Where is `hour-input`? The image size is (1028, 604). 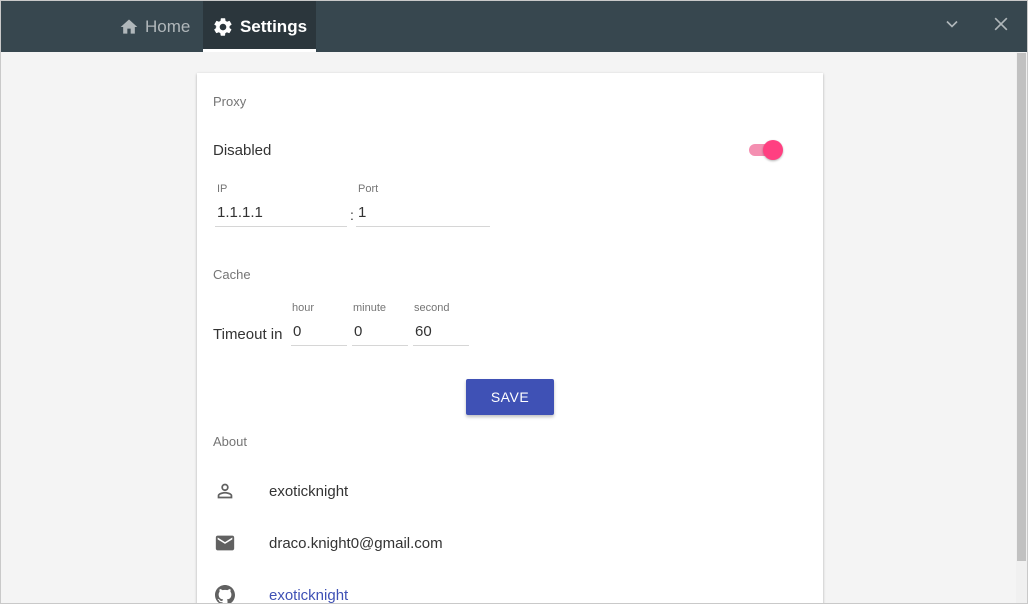 hour-input is located at coordinates (321, 331).